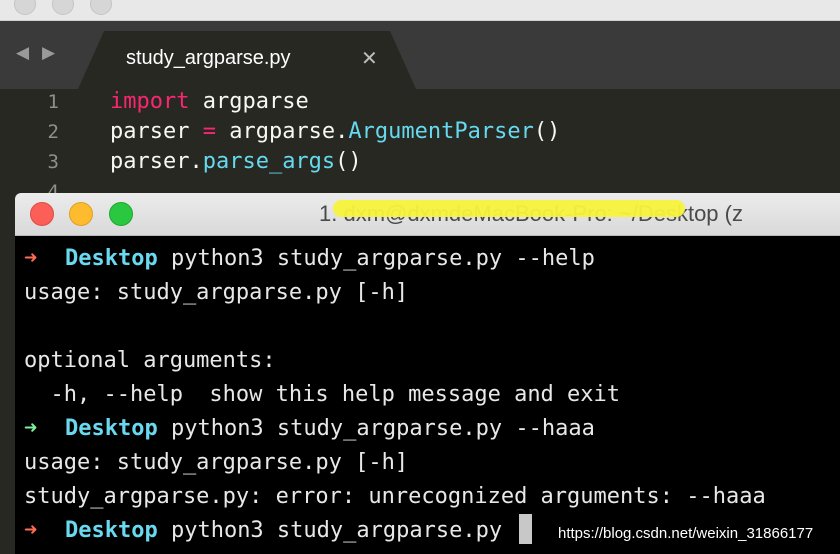 The image size is (840, 554). What do you see at coordinates (63, 7) in the screenshot?
I see `editor-minimize-button` at bounding box center [63, 7].